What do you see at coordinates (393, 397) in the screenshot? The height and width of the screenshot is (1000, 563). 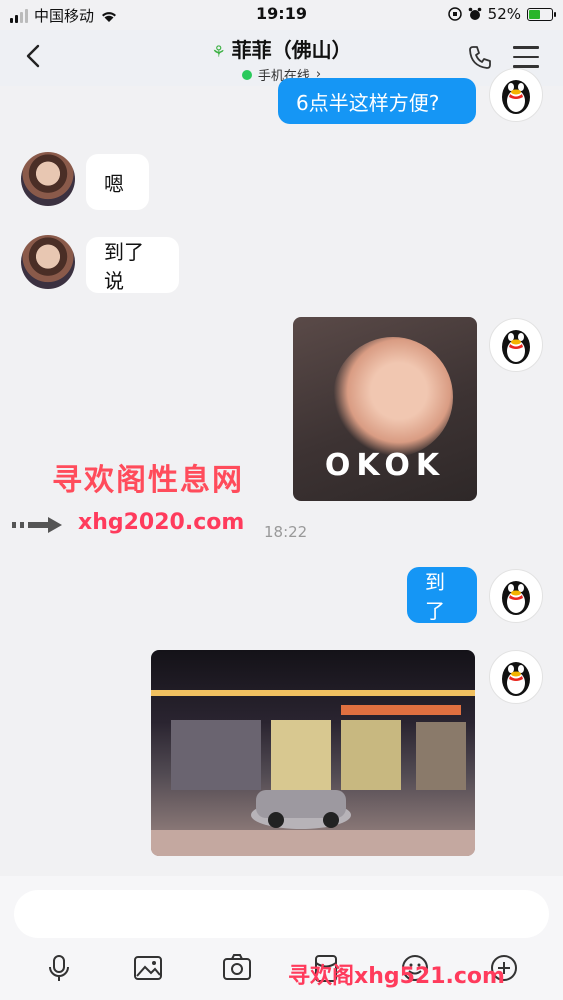 I see `ok-hand-image` at bounding box center [393, 397].